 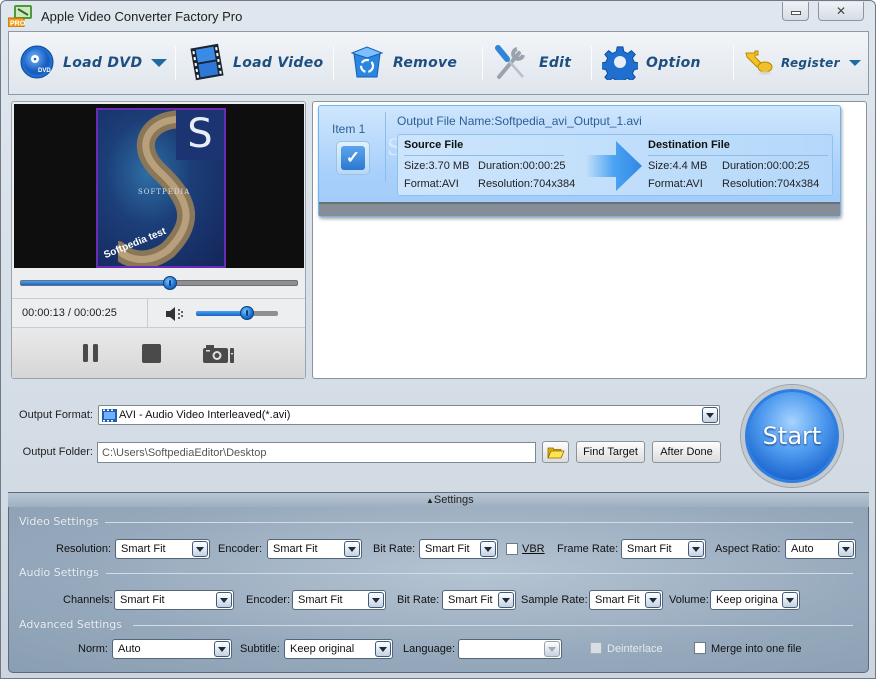 I want to click on output-folder-input, so click(x=316, y=452).